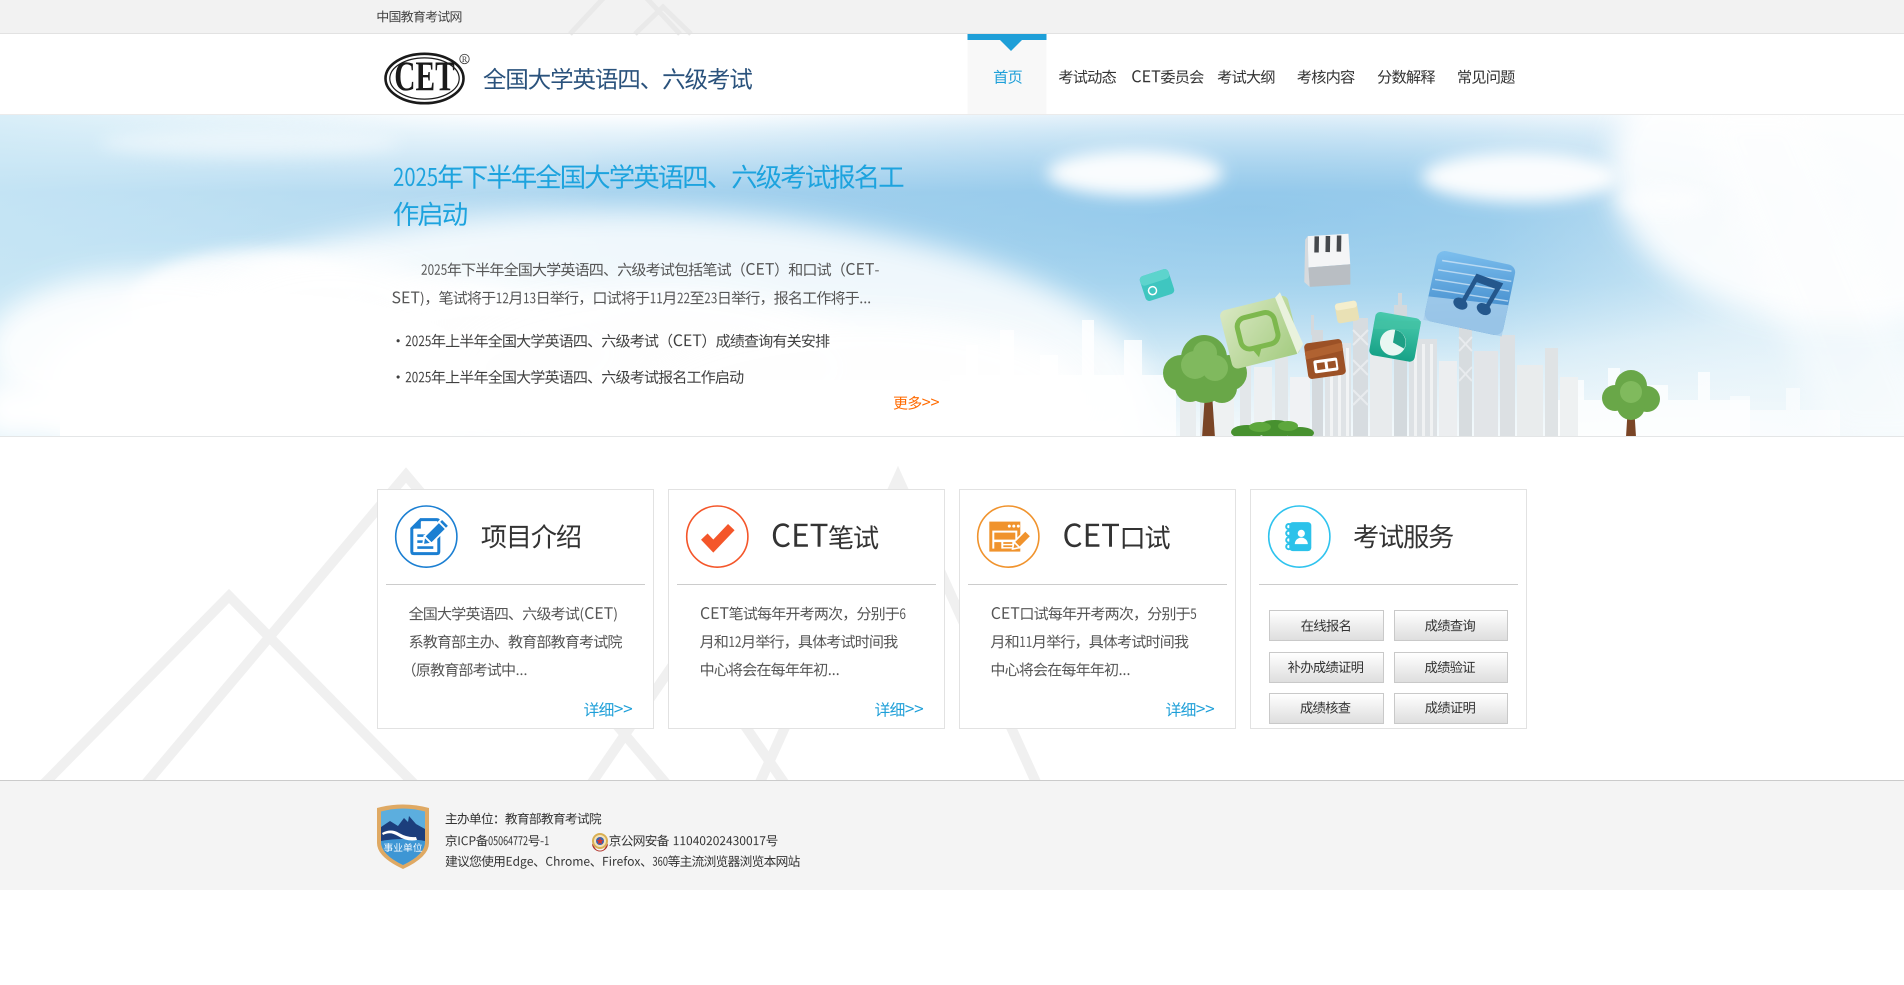  What do you see at coordinates (424, 76) in the screenshot?
I see `svg-text: CET` at bounding box center [424, 76].